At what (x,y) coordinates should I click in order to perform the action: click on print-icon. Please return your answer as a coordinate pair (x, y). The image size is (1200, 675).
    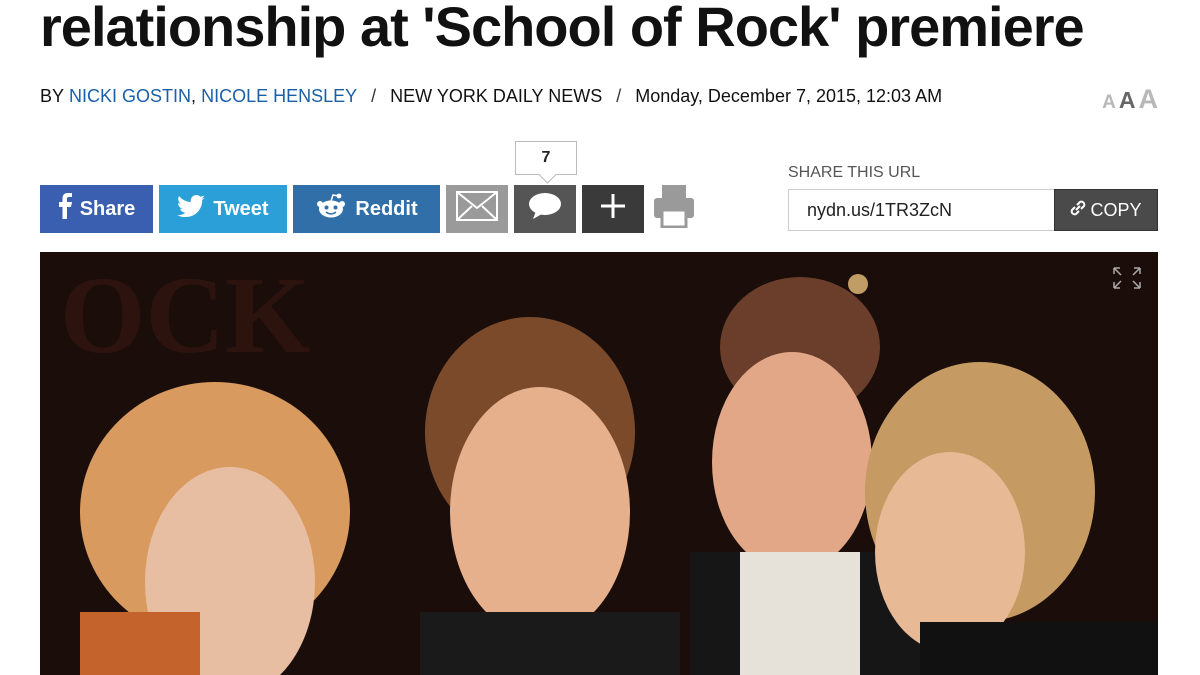
    Looking at the image, I should click on (674, 209).